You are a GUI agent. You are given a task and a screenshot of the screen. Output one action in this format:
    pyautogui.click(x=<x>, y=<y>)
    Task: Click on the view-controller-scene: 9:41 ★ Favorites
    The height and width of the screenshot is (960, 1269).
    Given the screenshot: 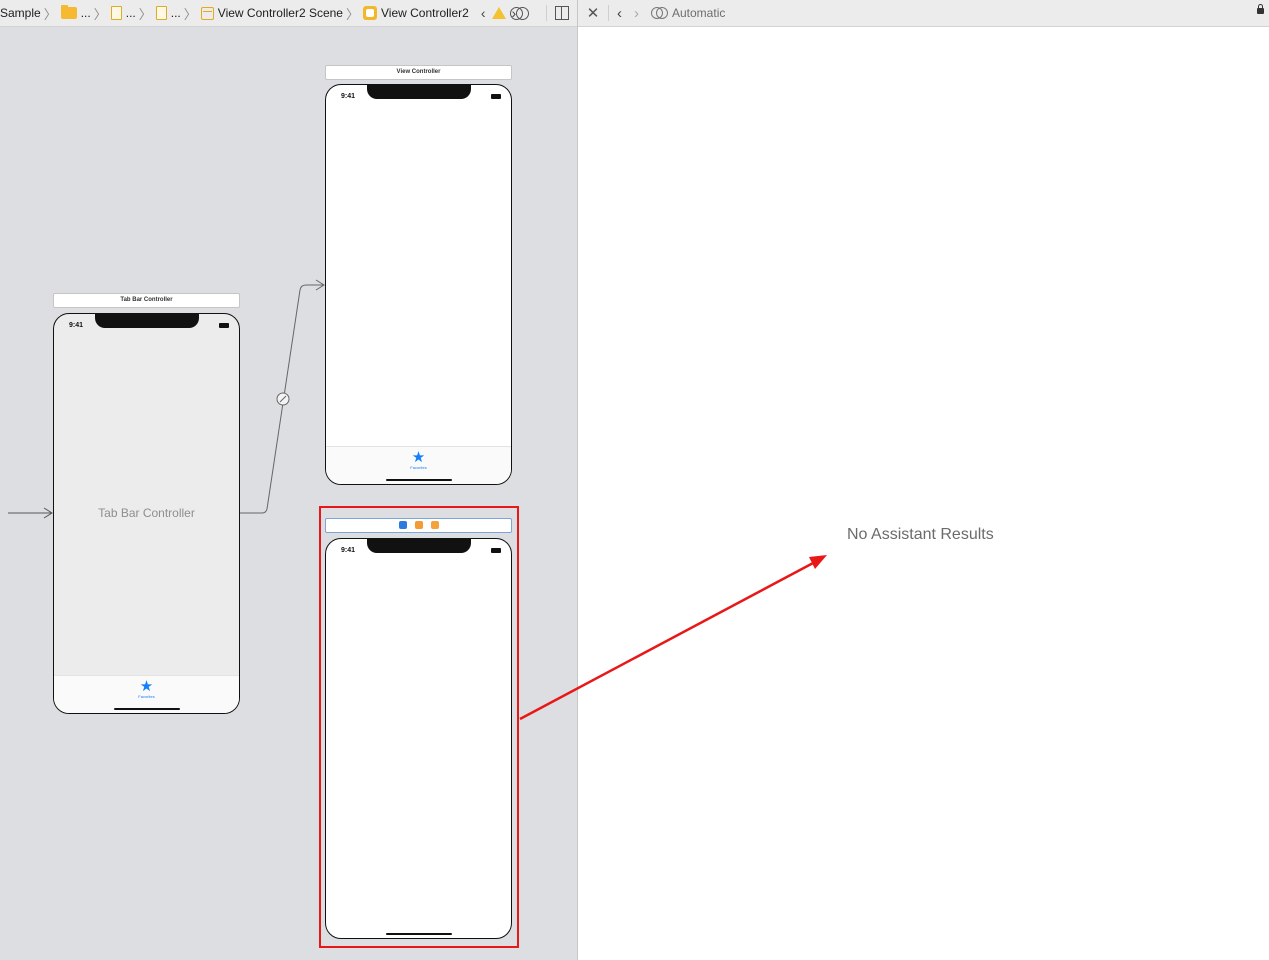 What is the action you would take?
    pyautogui.click(x=418, y=284)
    